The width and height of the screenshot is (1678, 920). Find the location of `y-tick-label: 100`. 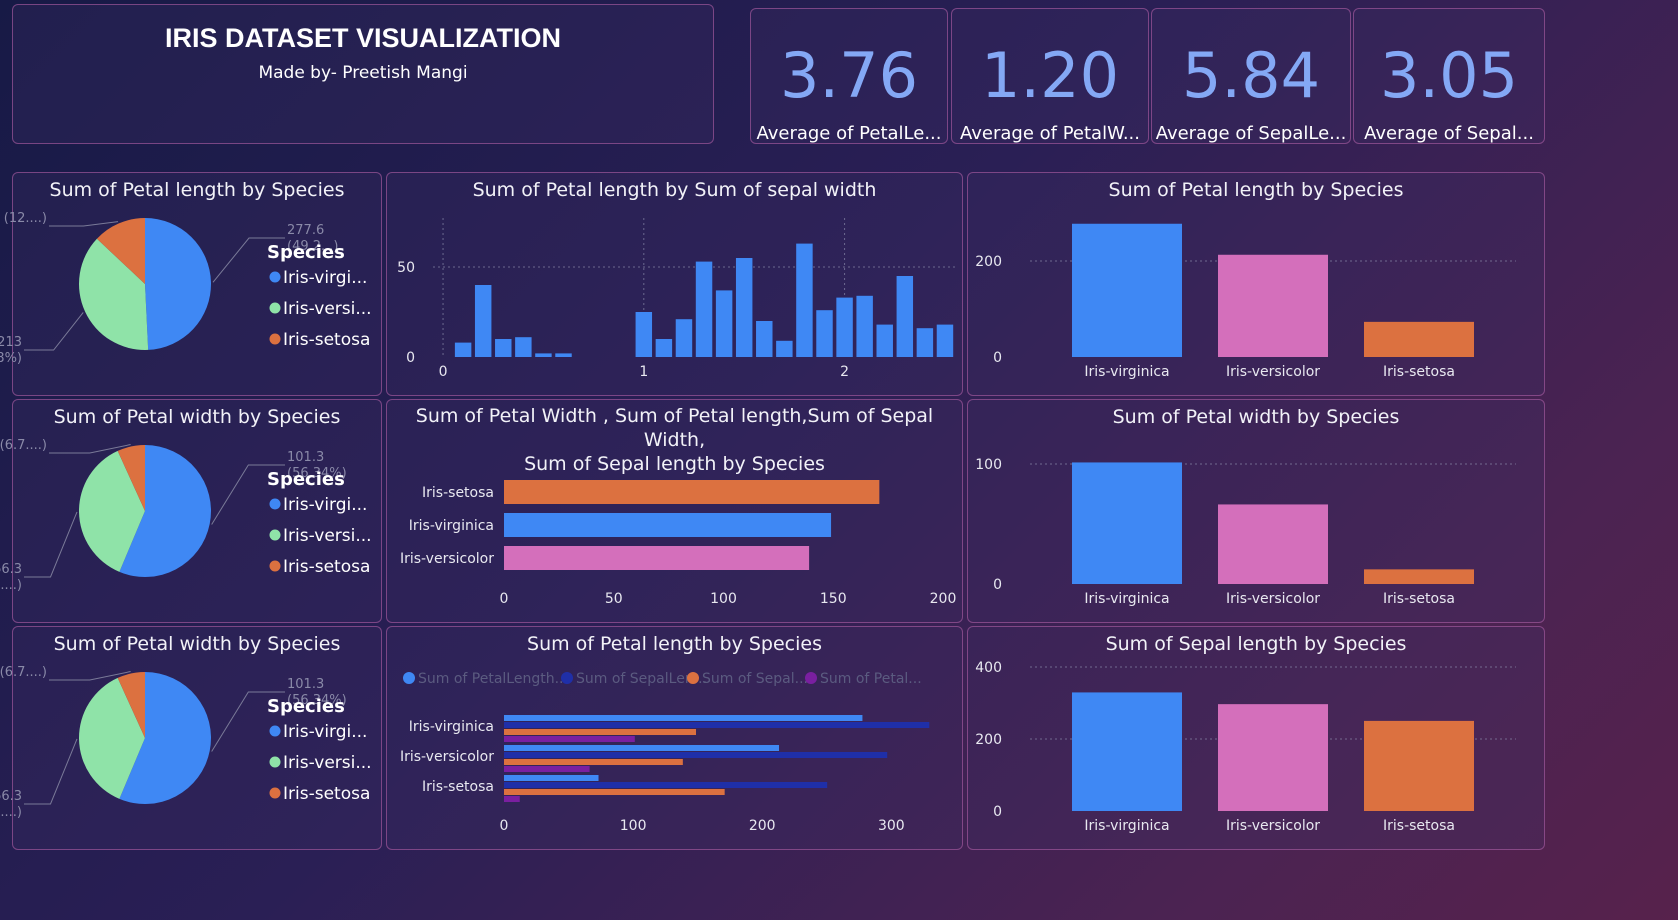

y-tick-label: 100 is located at coordinates (988, 465).